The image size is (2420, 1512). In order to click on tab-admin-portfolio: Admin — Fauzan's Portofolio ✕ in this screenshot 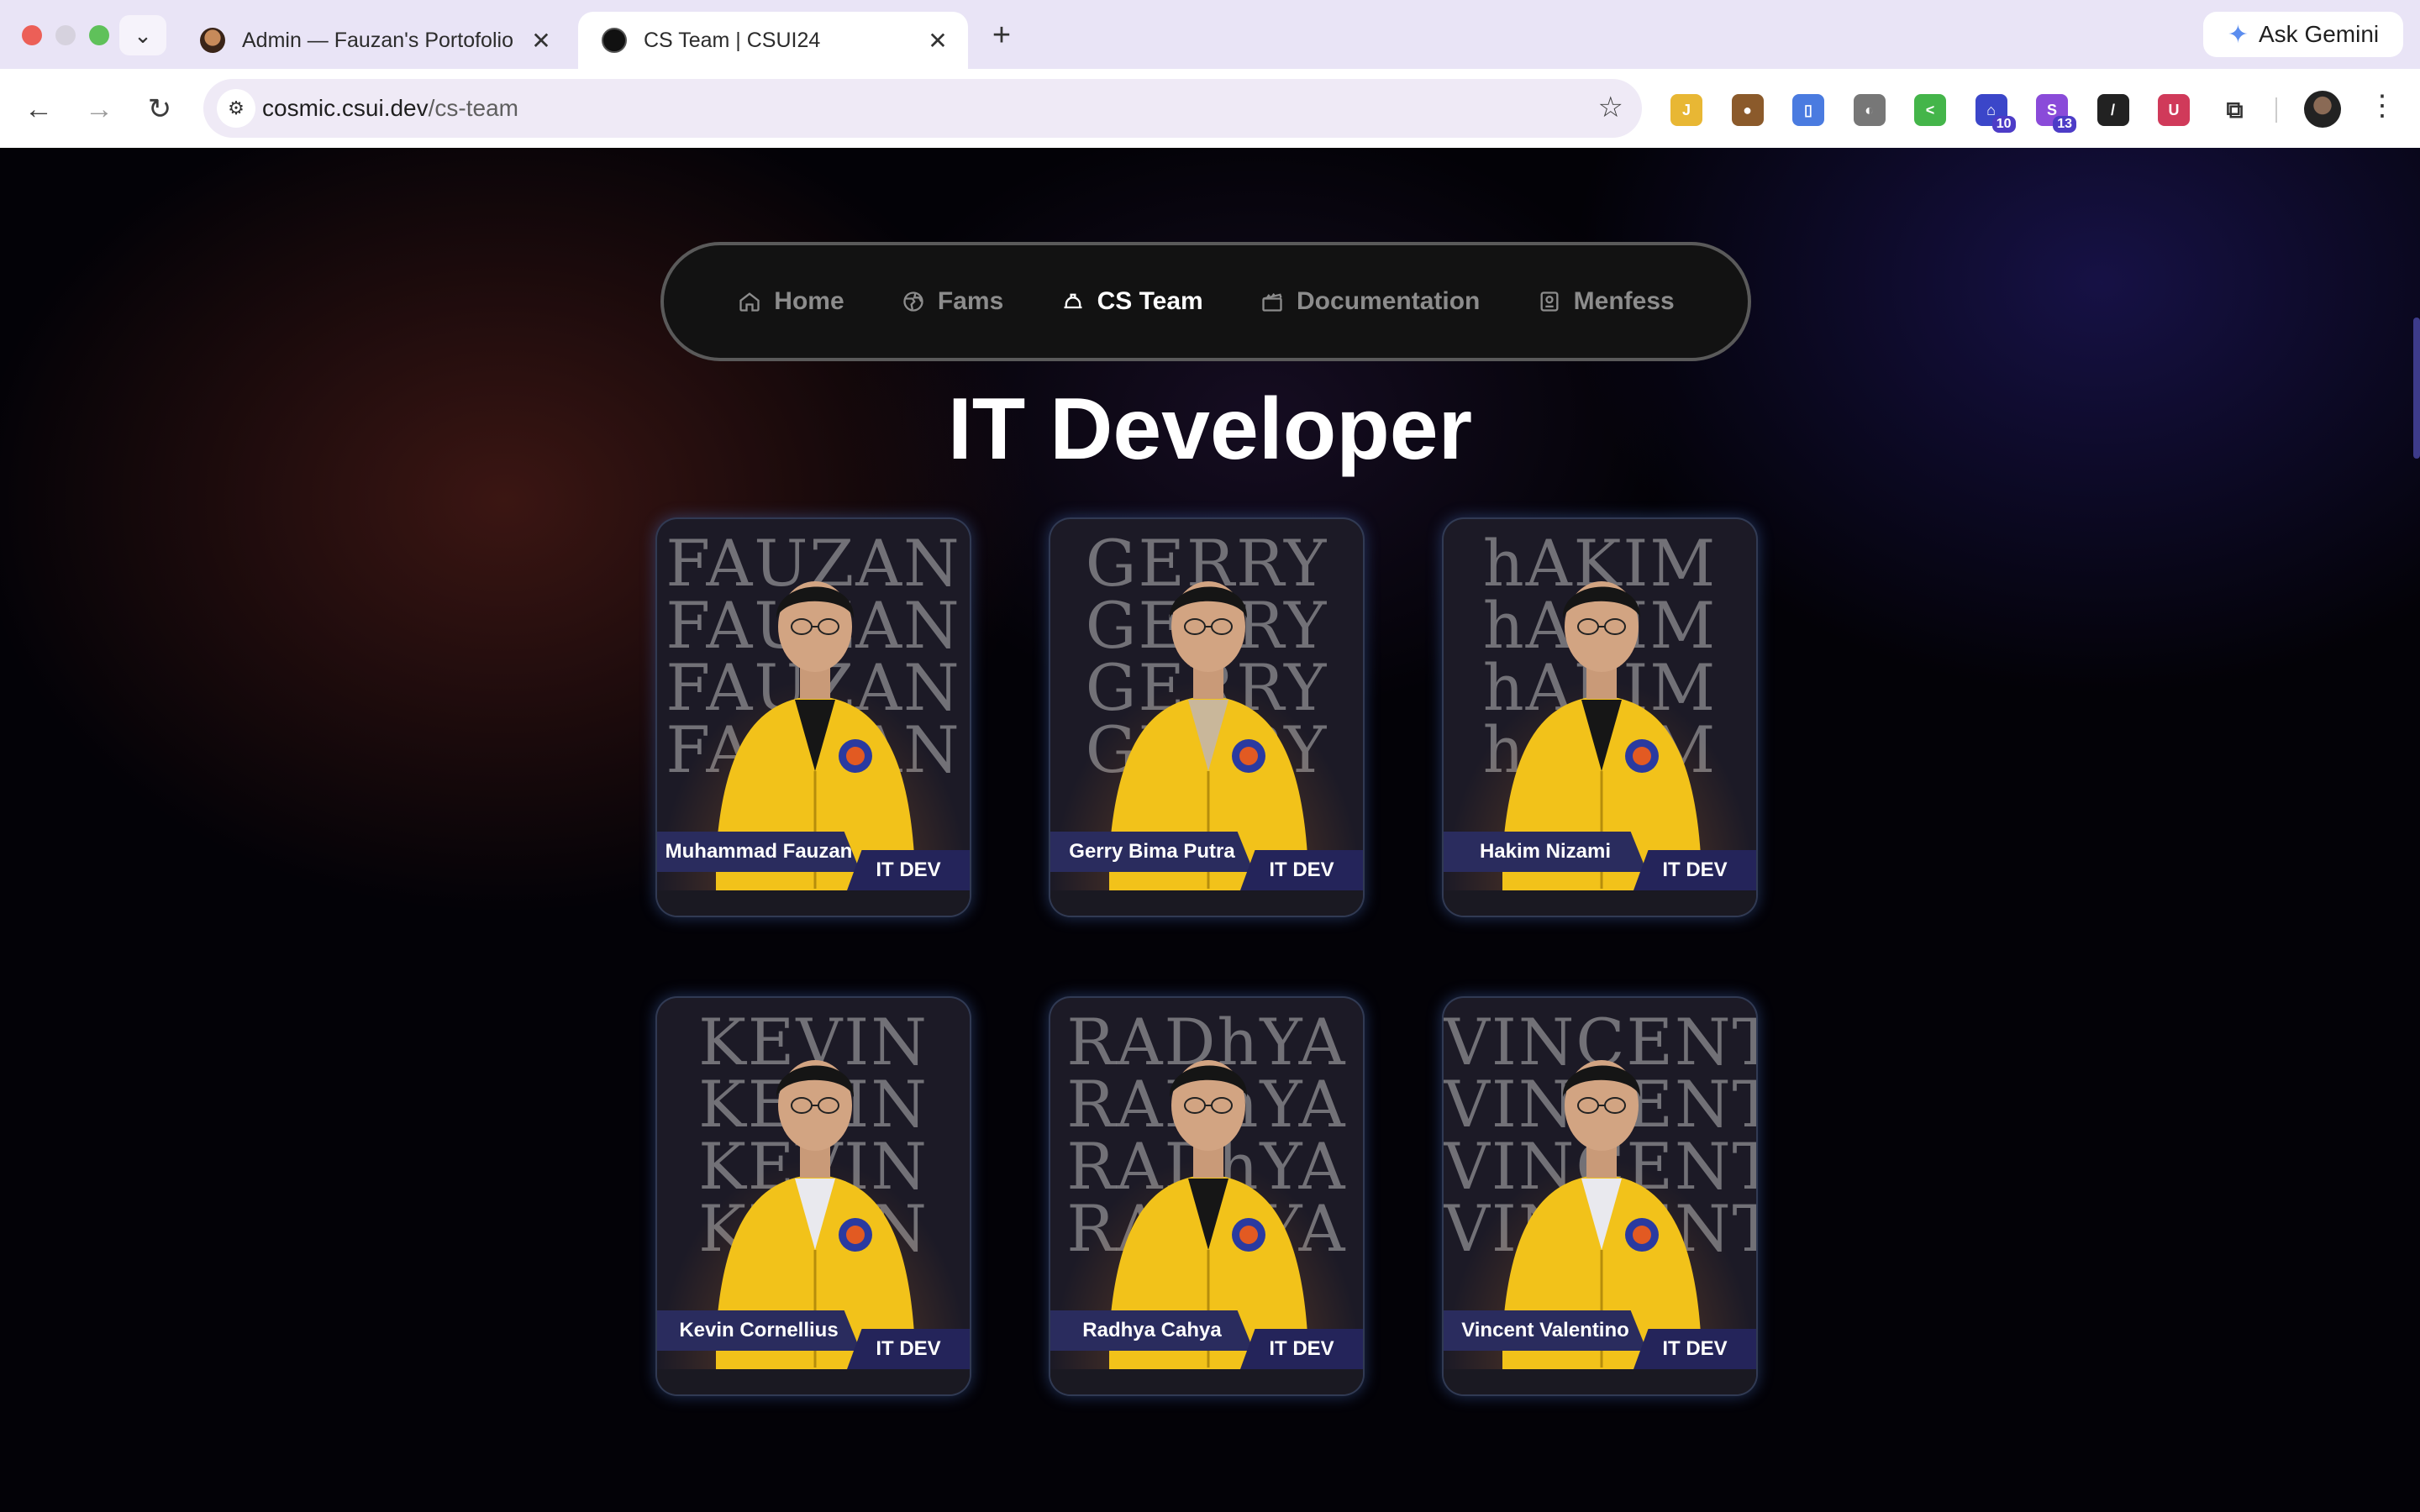, I will do `click(374, 40)`.